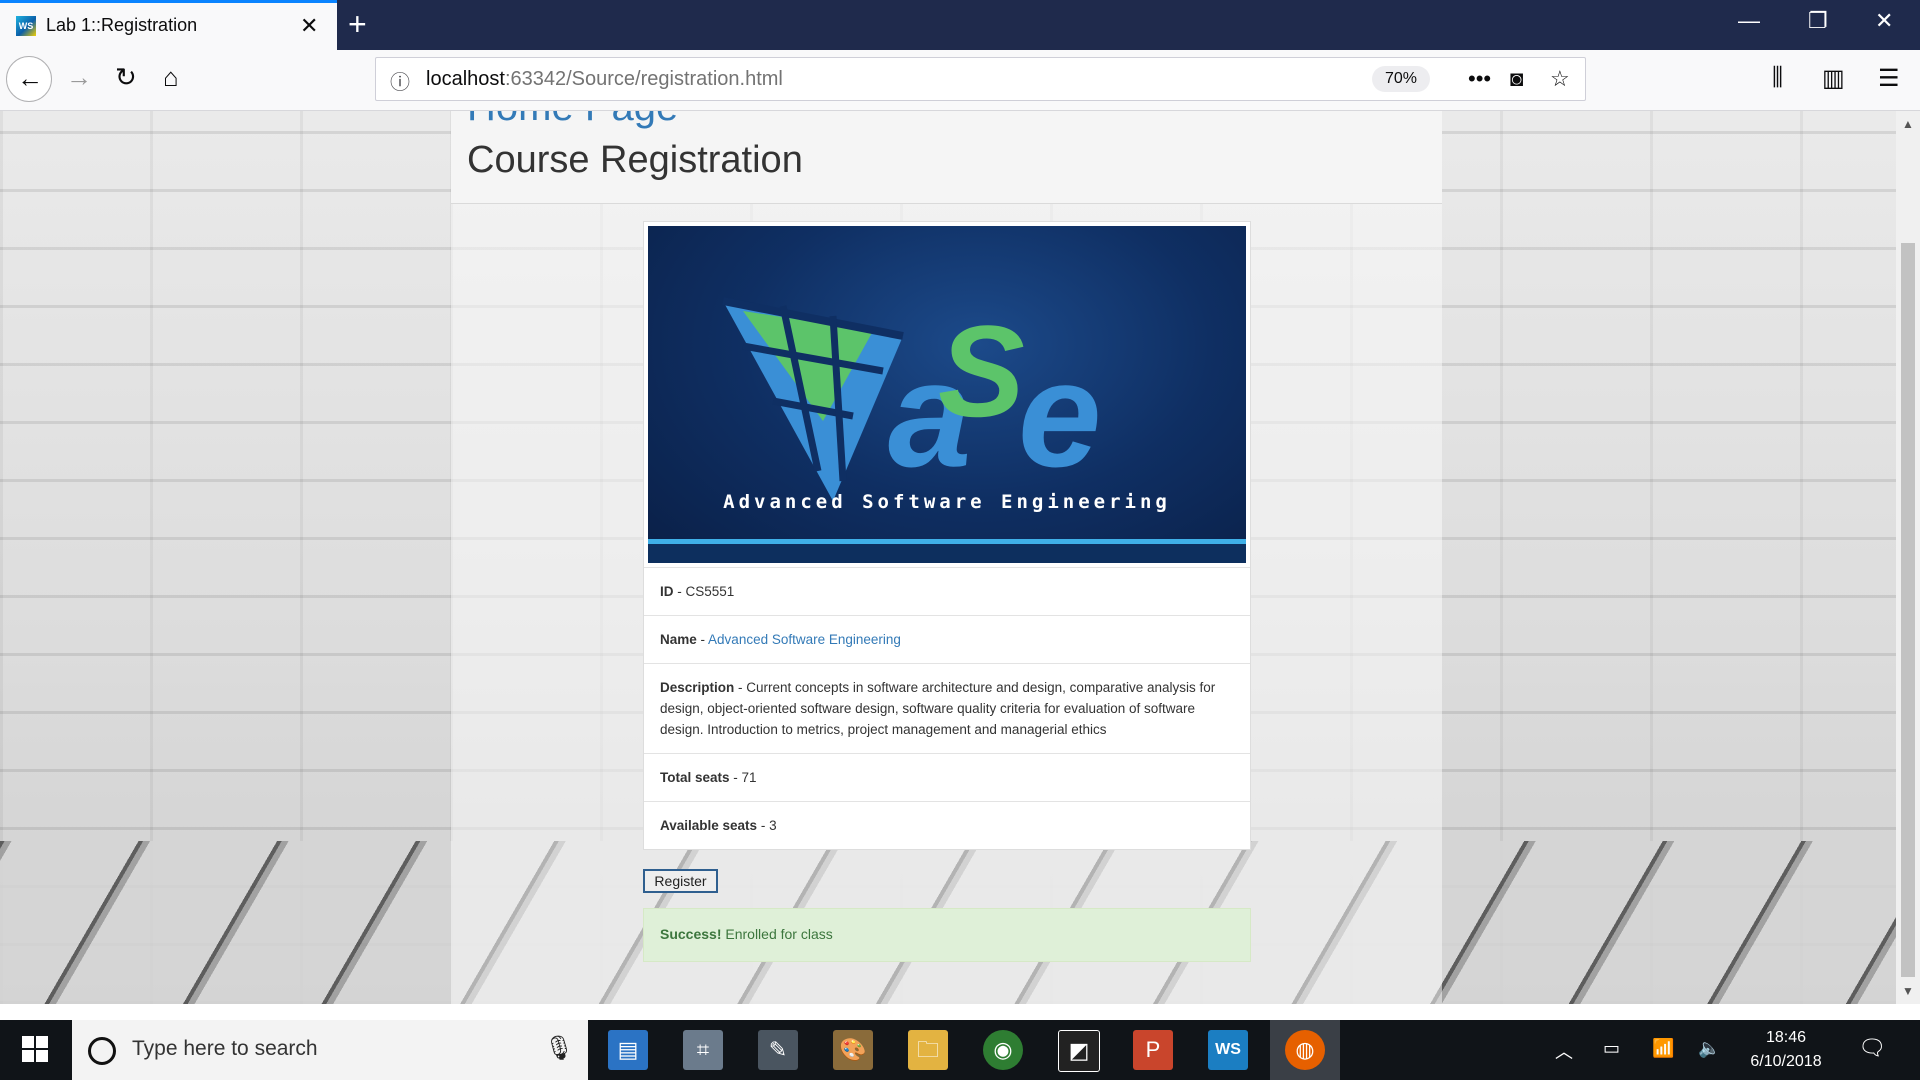  What do you see at coordinates (1908, 610) in the screenshot?
I see `scroll-thumb` at bounding box center [1908, 610].